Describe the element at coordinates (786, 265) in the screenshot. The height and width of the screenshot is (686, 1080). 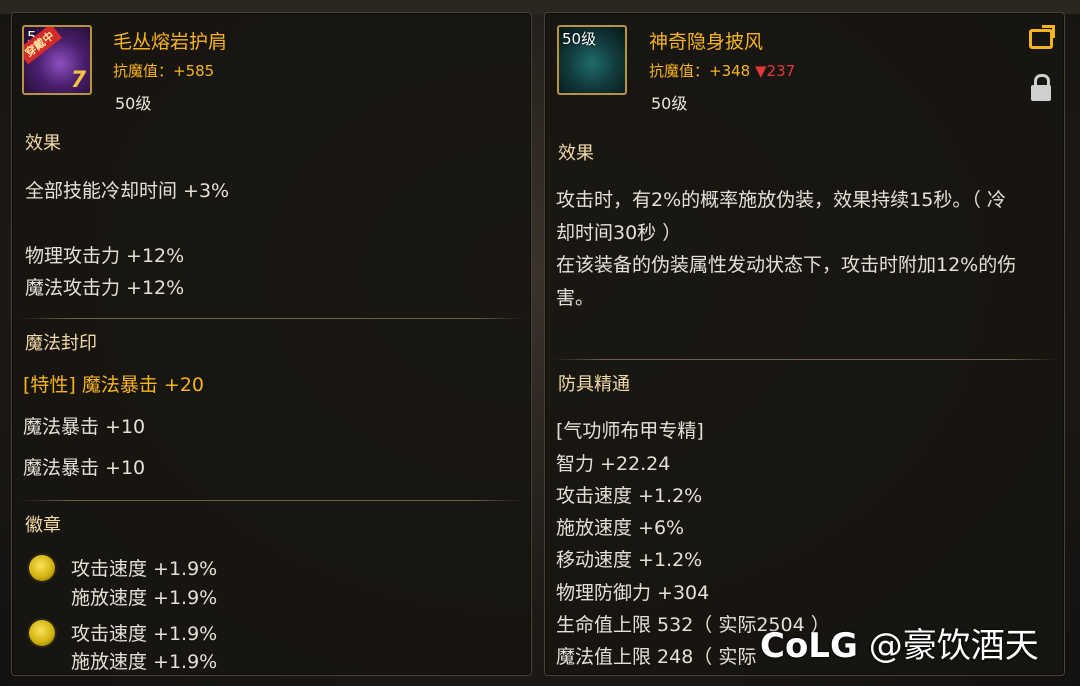
I see `effect-line: 在该装备的伪装属性发动状态下，攻击时附加12%的伤` at that location.